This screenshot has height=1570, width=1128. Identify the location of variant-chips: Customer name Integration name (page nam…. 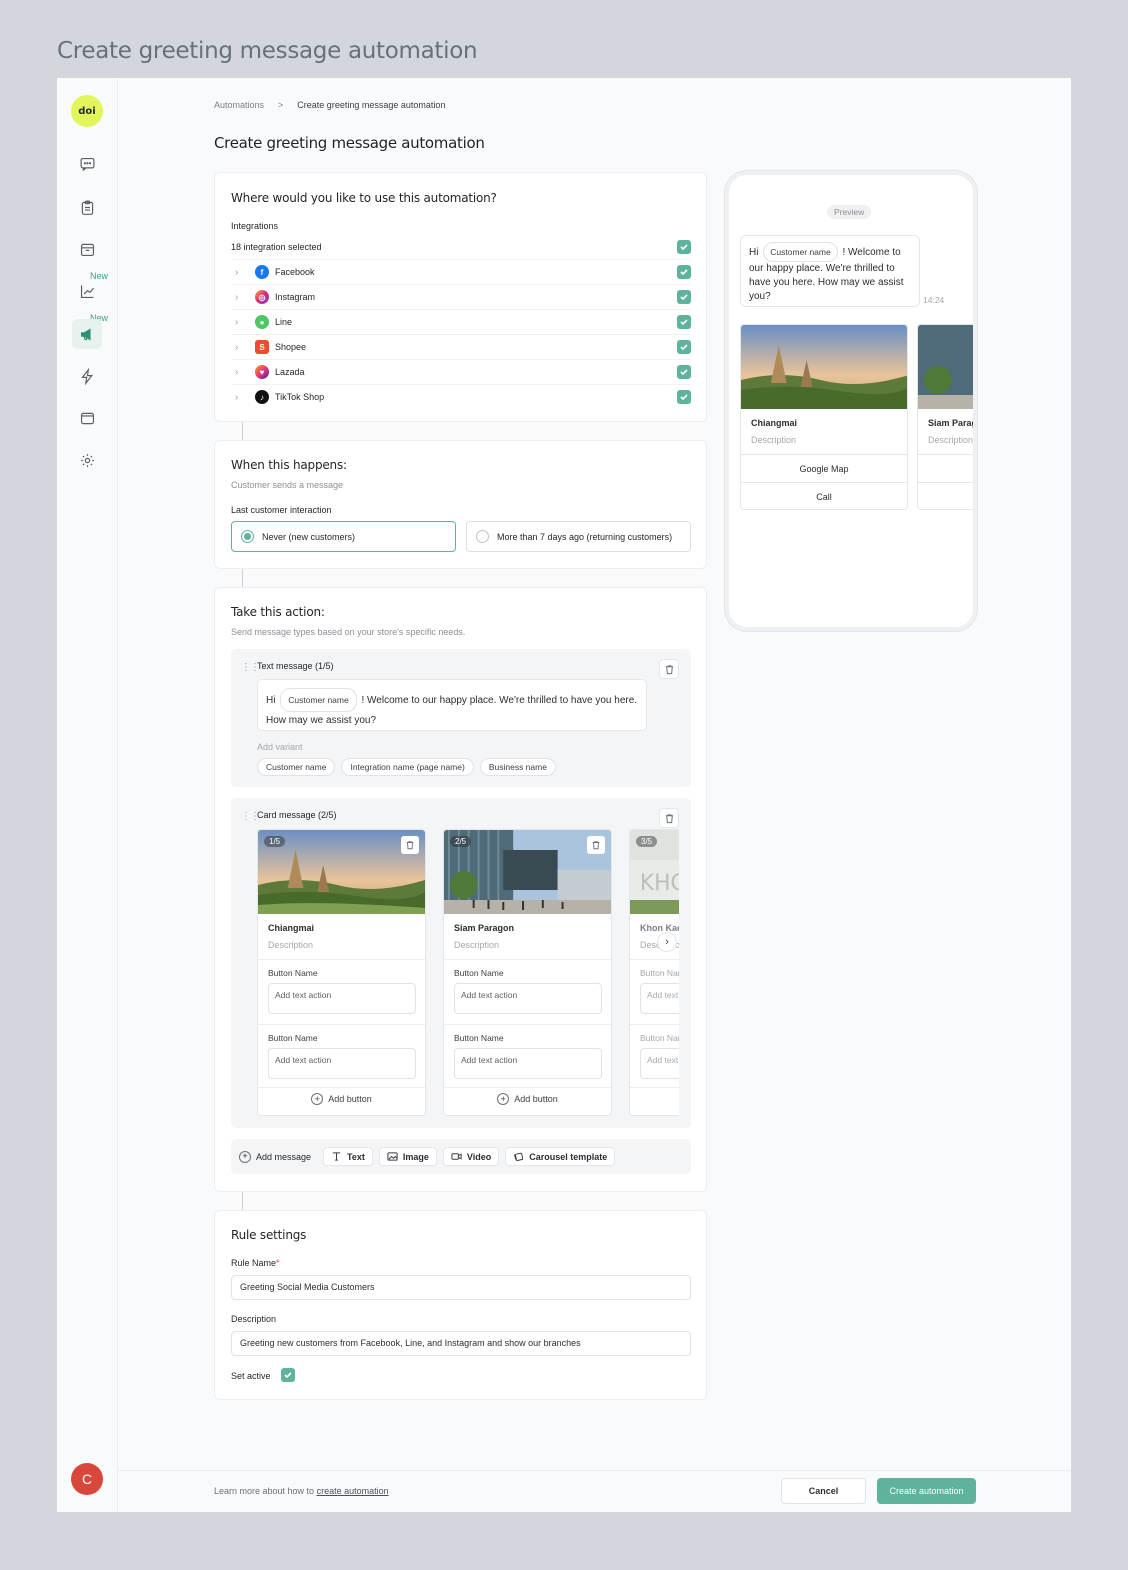
(406, 767).